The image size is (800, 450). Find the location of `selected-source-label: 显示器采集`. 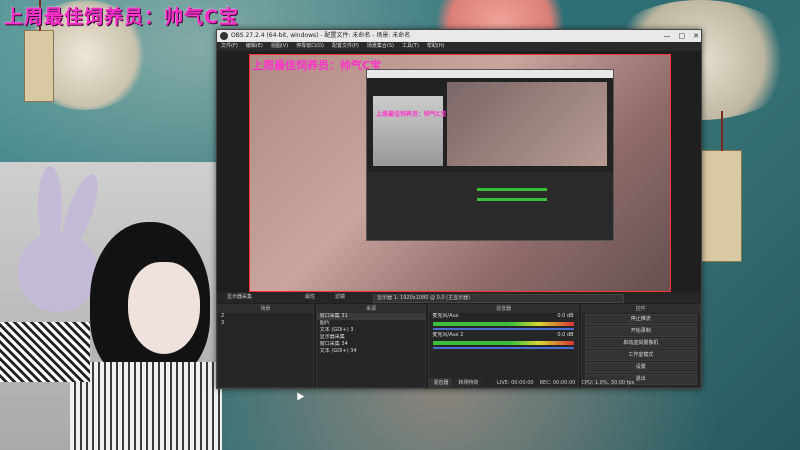

selected-source-label: 显示器采集 is located at coordinates (240, 297).